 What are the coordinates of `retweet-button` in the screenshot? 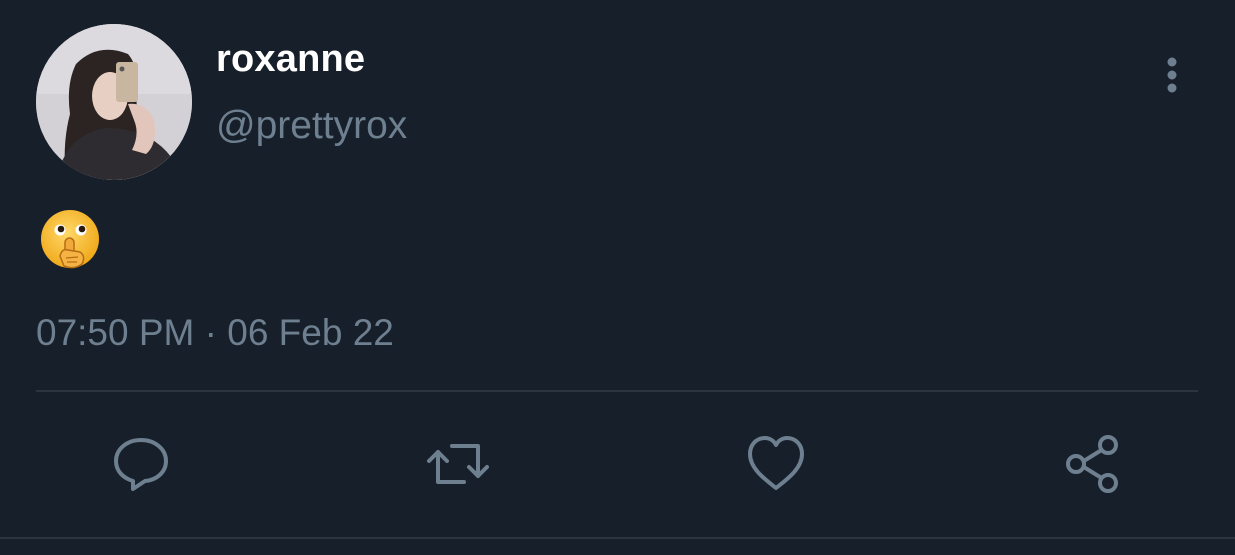 It's located at (458, 464).